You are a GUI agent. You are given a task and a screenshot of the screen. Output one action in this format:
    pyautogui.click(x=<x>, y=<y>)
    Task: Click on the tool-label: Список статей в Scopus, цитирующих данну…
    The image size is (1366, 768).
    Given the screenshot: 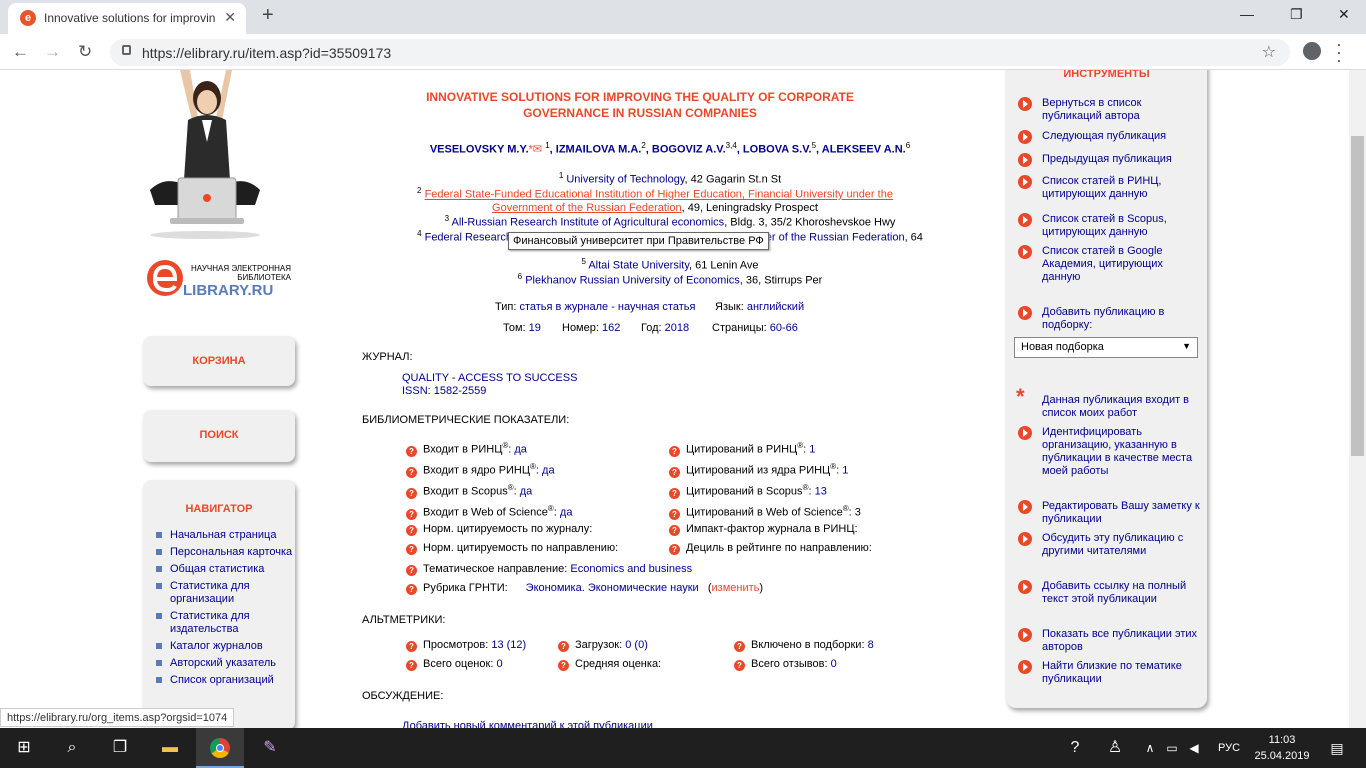 What is the action you would take?
    pyautogui.click(x=1104, y=225)
    